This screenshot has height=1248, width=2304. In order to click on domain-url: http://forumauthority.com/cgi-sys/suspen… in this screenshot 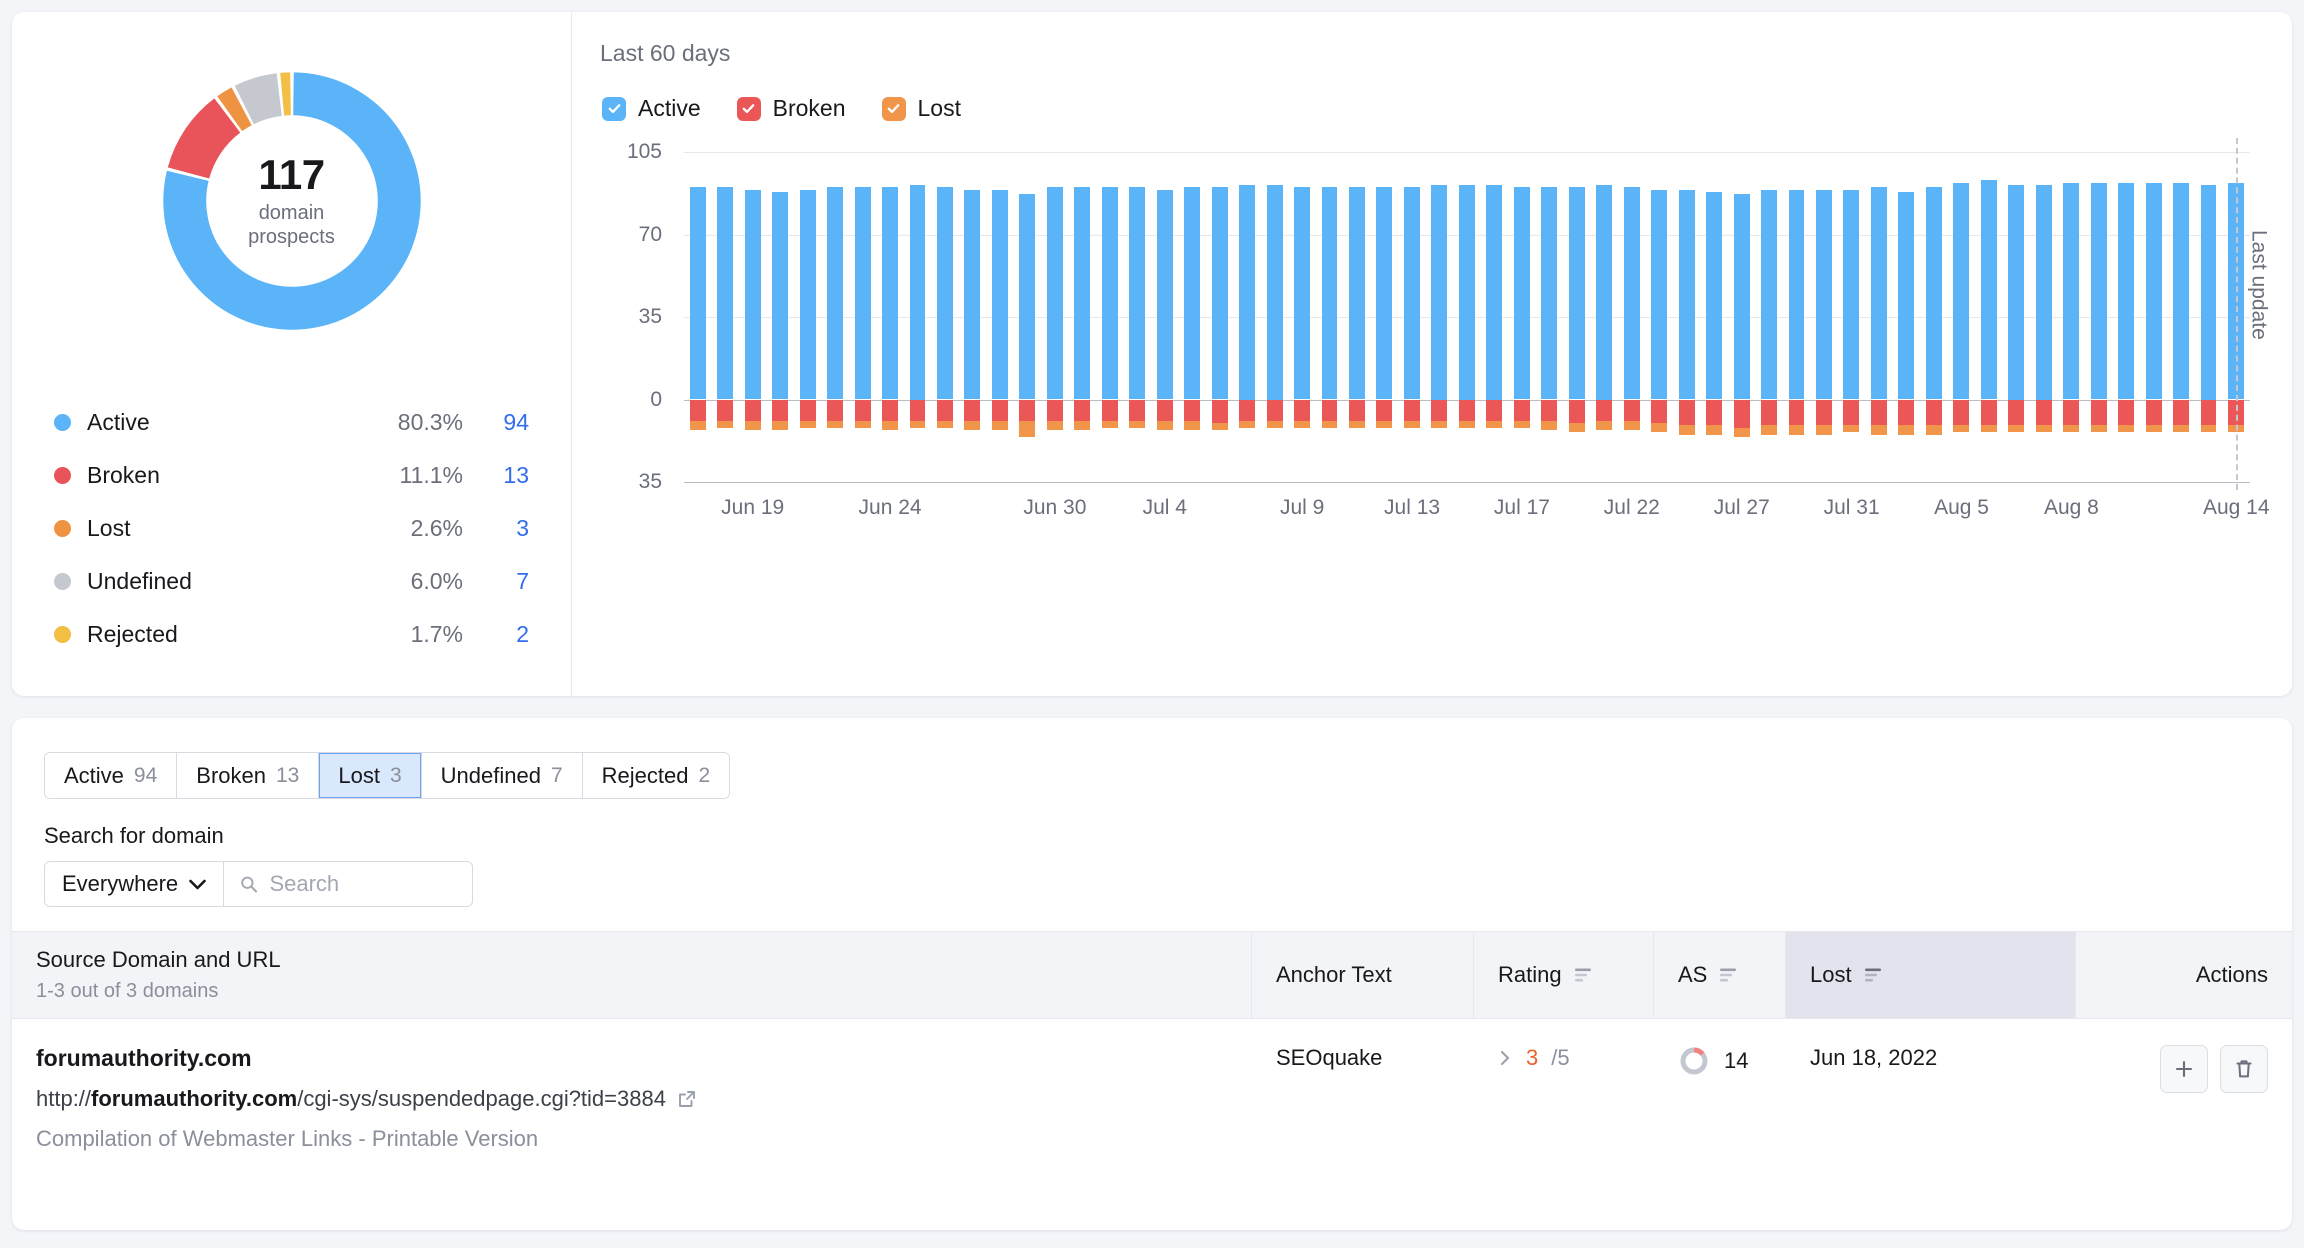, I will do `click(632, 1099)`.